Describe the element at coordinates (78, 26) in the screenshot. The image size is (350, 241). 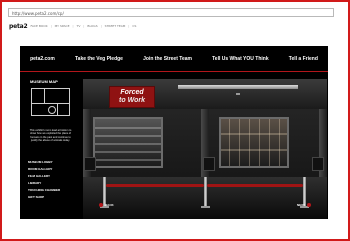
I see `top-nav-item: TV` at that location.